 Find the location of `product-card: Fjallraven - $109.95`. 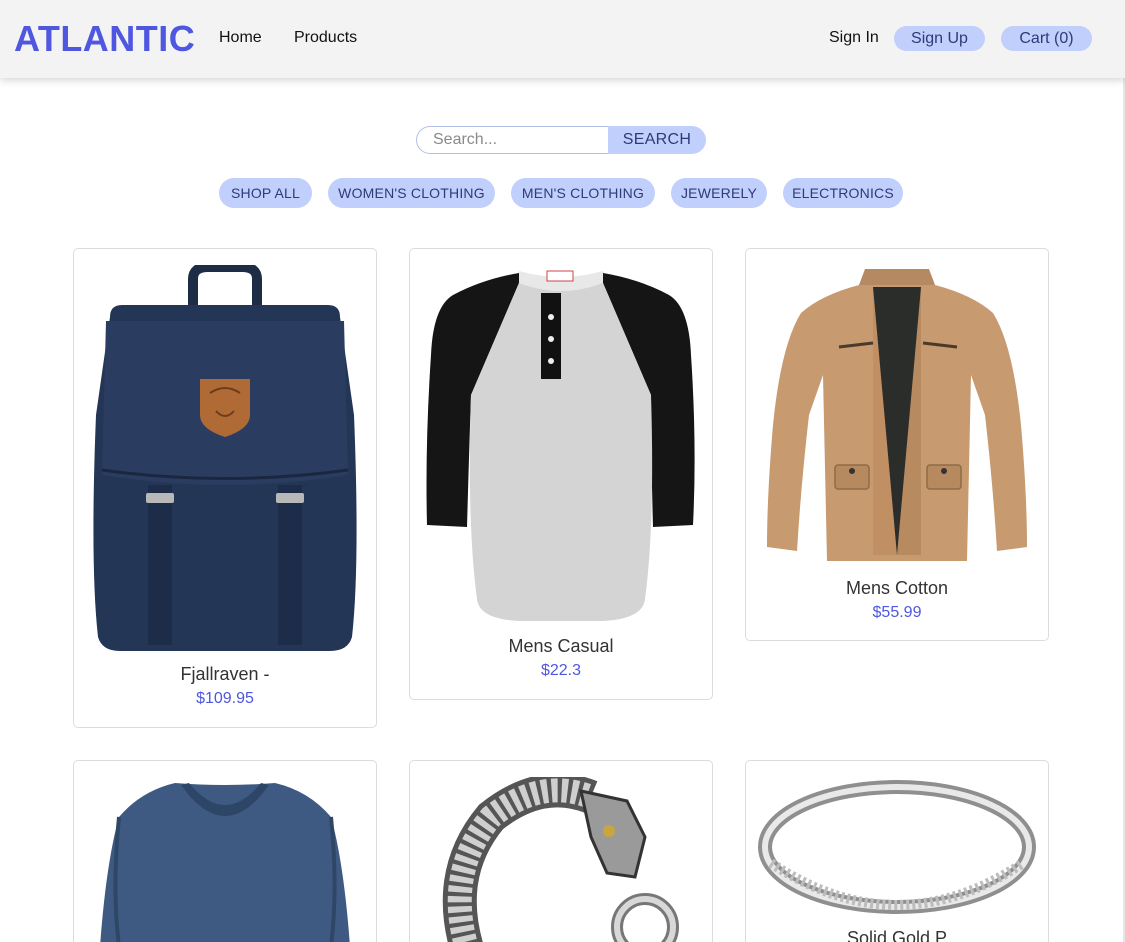

product-card: Fjallraven - $109.95 is located at coordinates (225, 488).